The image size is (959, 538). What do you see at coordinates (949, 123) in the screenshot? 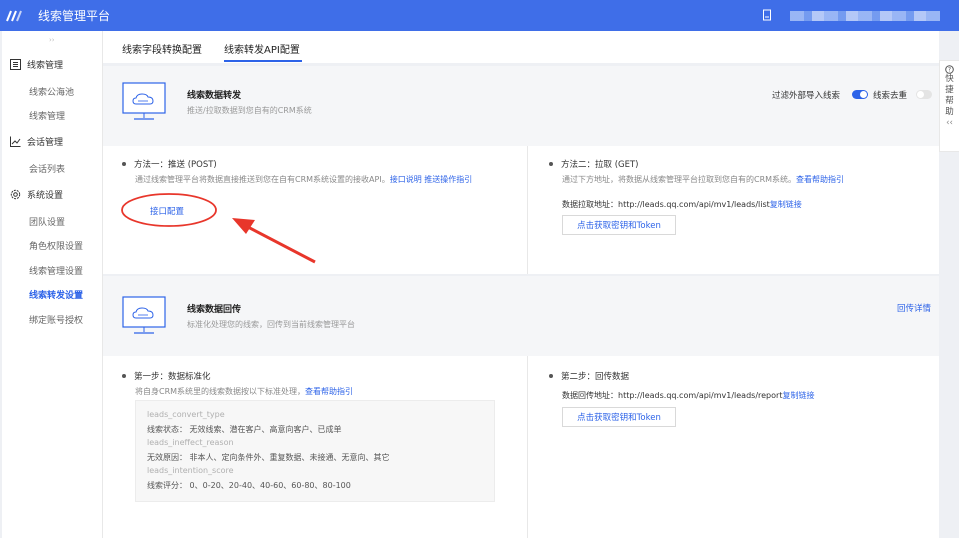
I see `collapse-rail-icon: ‹‹` at bounding box center [949, 123].